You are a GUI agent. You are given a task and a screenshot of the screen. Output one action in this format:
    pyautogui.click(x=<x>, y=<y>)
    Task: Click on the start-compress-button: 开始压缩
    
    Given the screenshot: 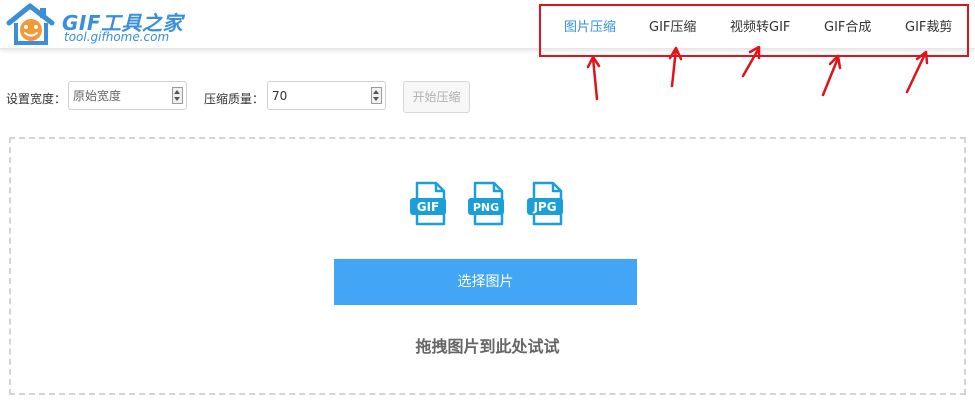 What is the action you would take?
    pyautogui.click(x=436, y=97)
    